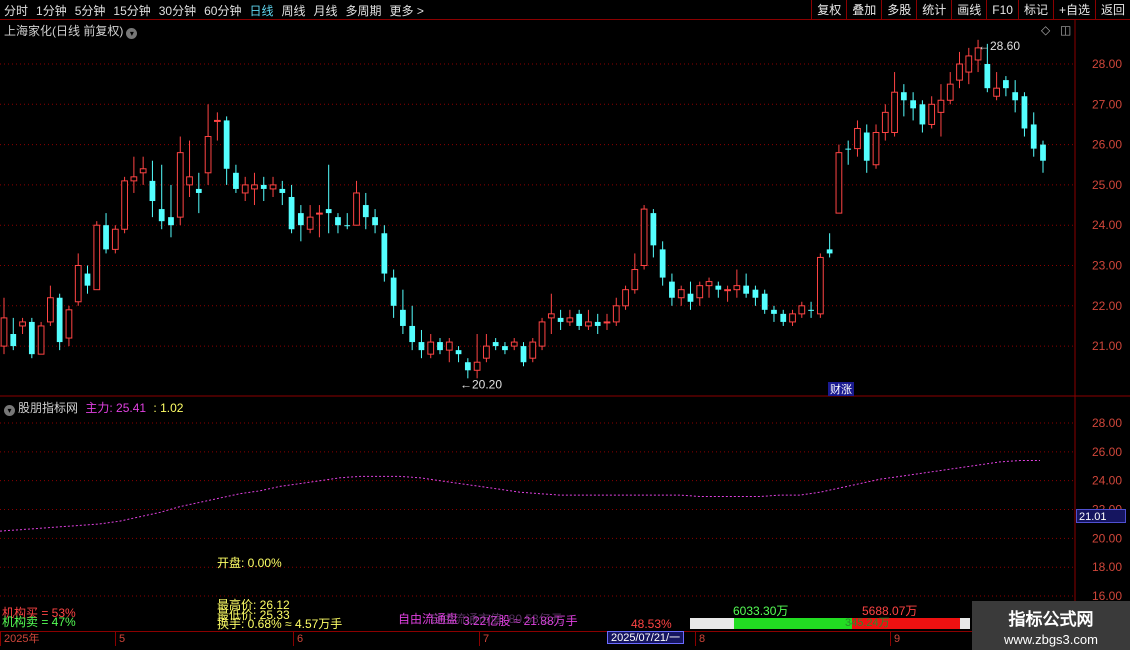 Image resolution: width=1130 pixels, height=650 pixels. I want to click on turnover: 换手: 0.68% ≈ 4.57万手, so click(280, 624).